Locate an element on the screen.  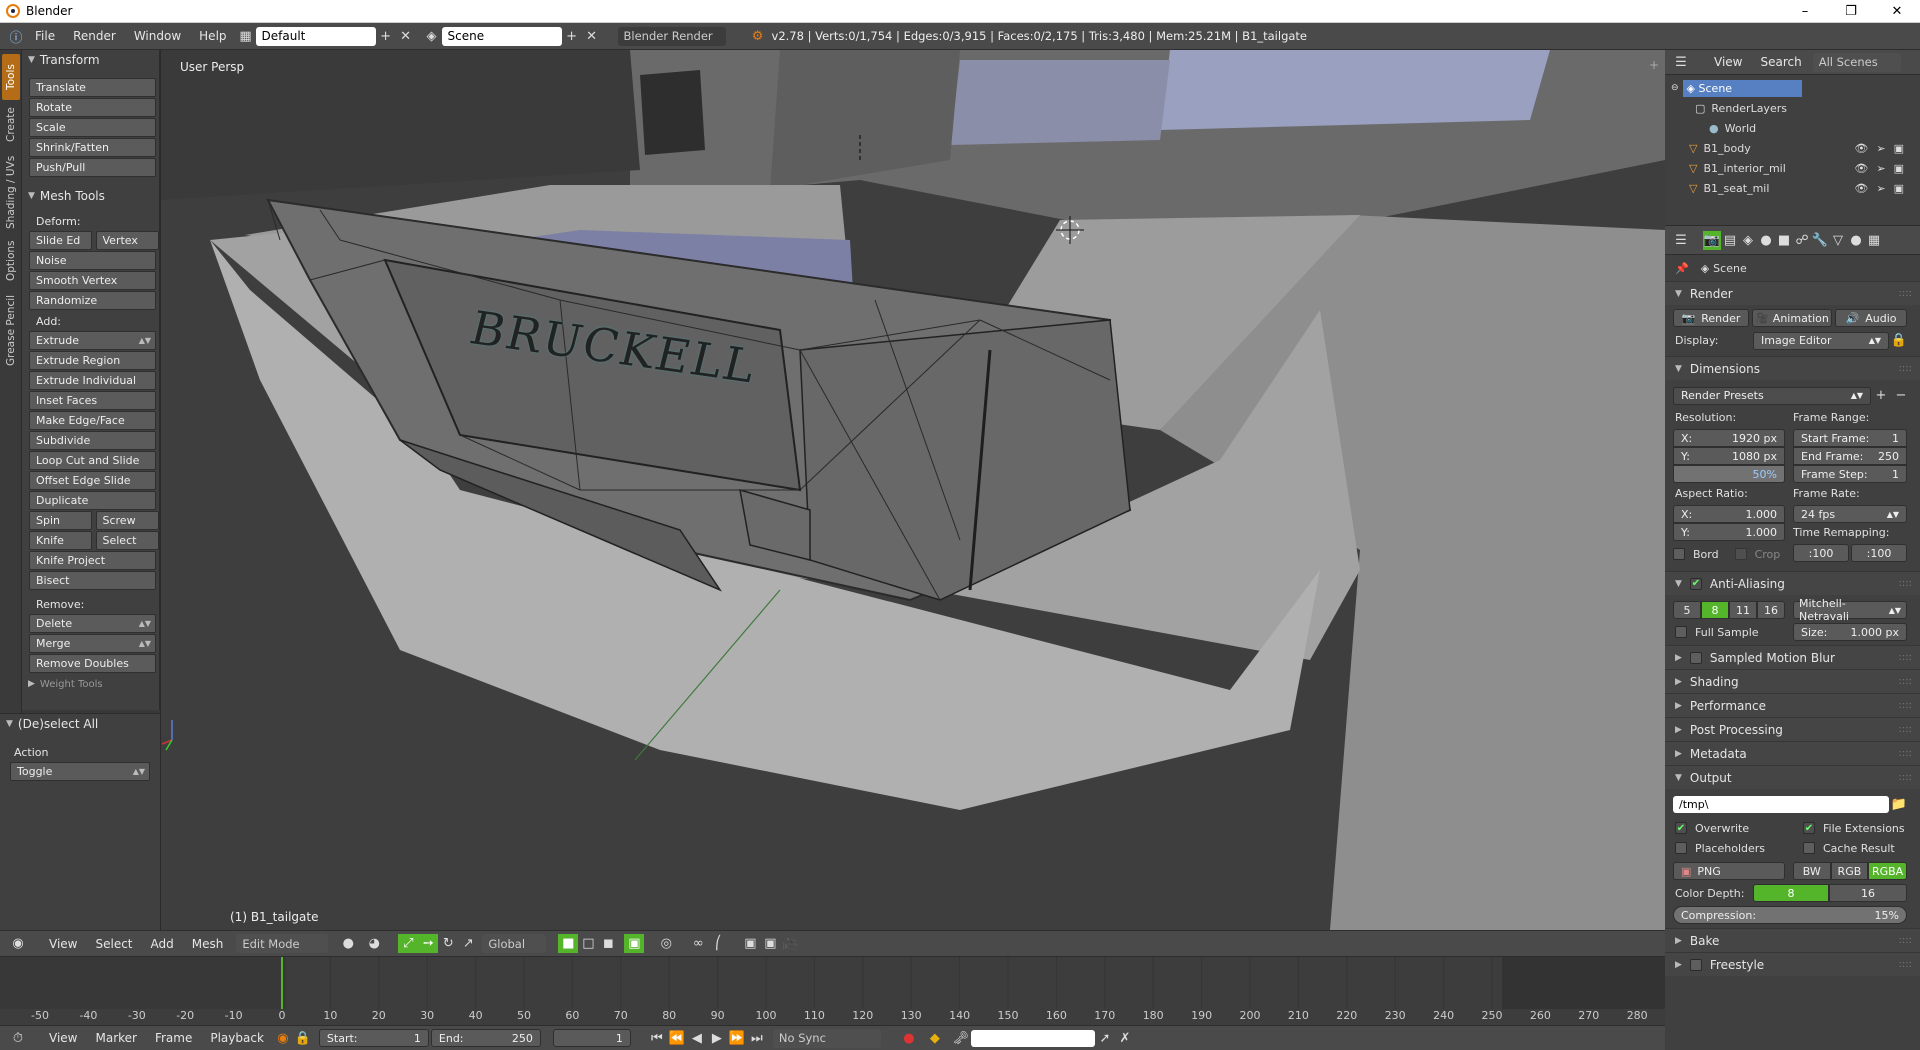
file-extensions-checkbox: ✔ is located at coordinates (1809, 828).